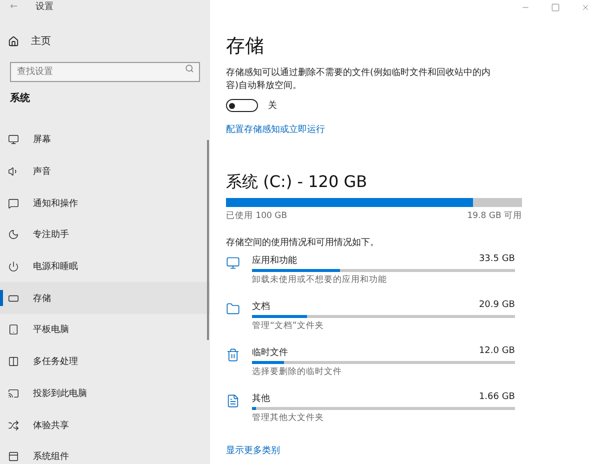  What do you see at coordinates (105, 72) in the screenshot?
I see `search-field: 查找设置` at bounding box center [105, 72].